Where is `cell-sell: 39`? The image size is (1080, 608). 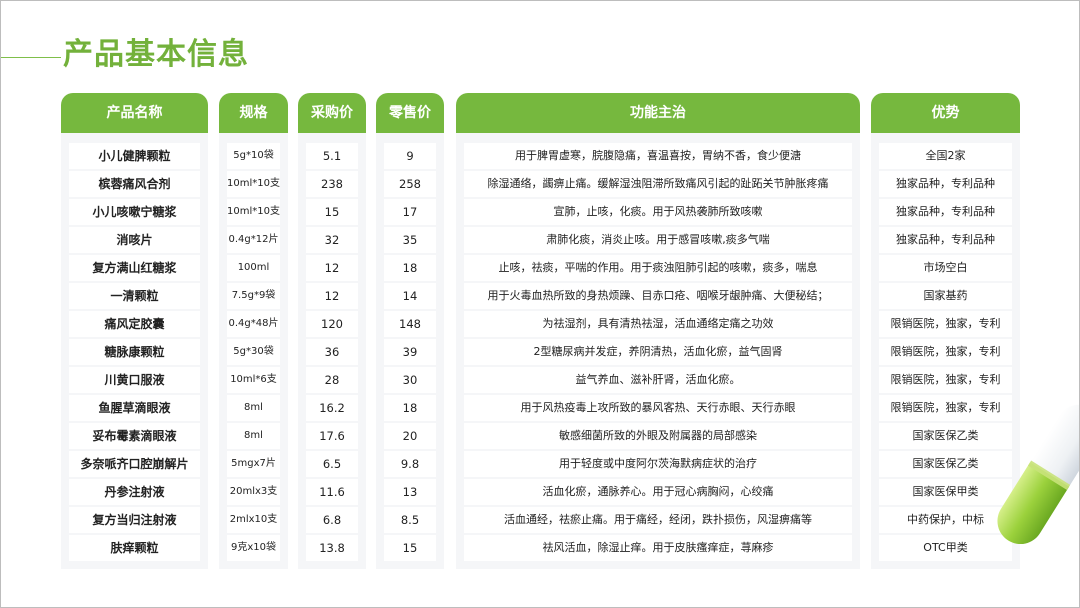
cell-sell: 39 is located at coordinates (410, 352).